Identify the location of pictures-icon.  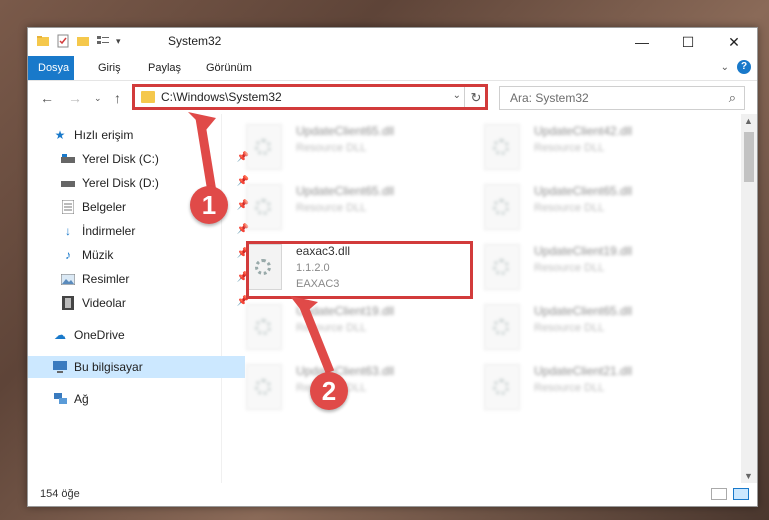
(68, 279).